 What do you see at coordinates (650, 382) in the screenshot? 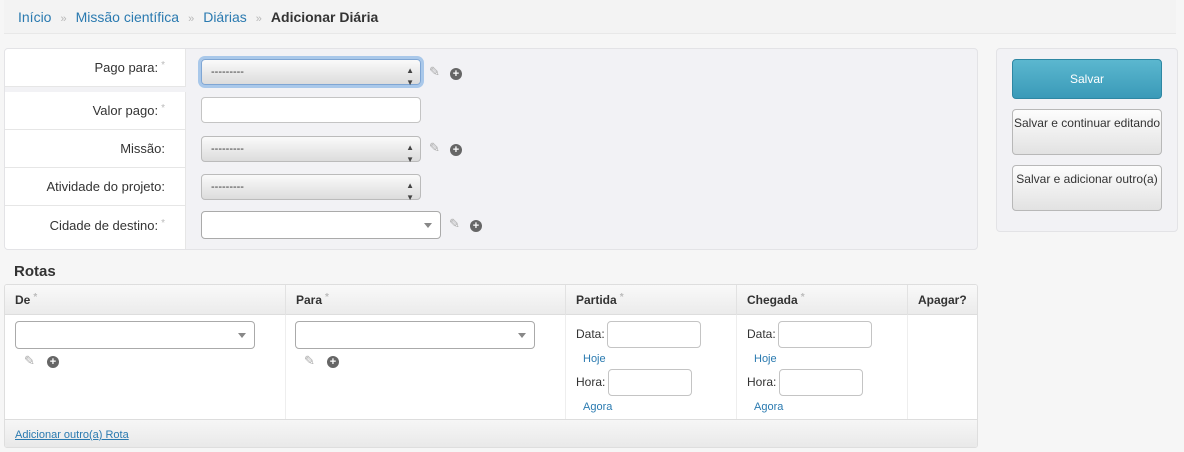
I see `partida-time-input` at bounding box center [650, 382].